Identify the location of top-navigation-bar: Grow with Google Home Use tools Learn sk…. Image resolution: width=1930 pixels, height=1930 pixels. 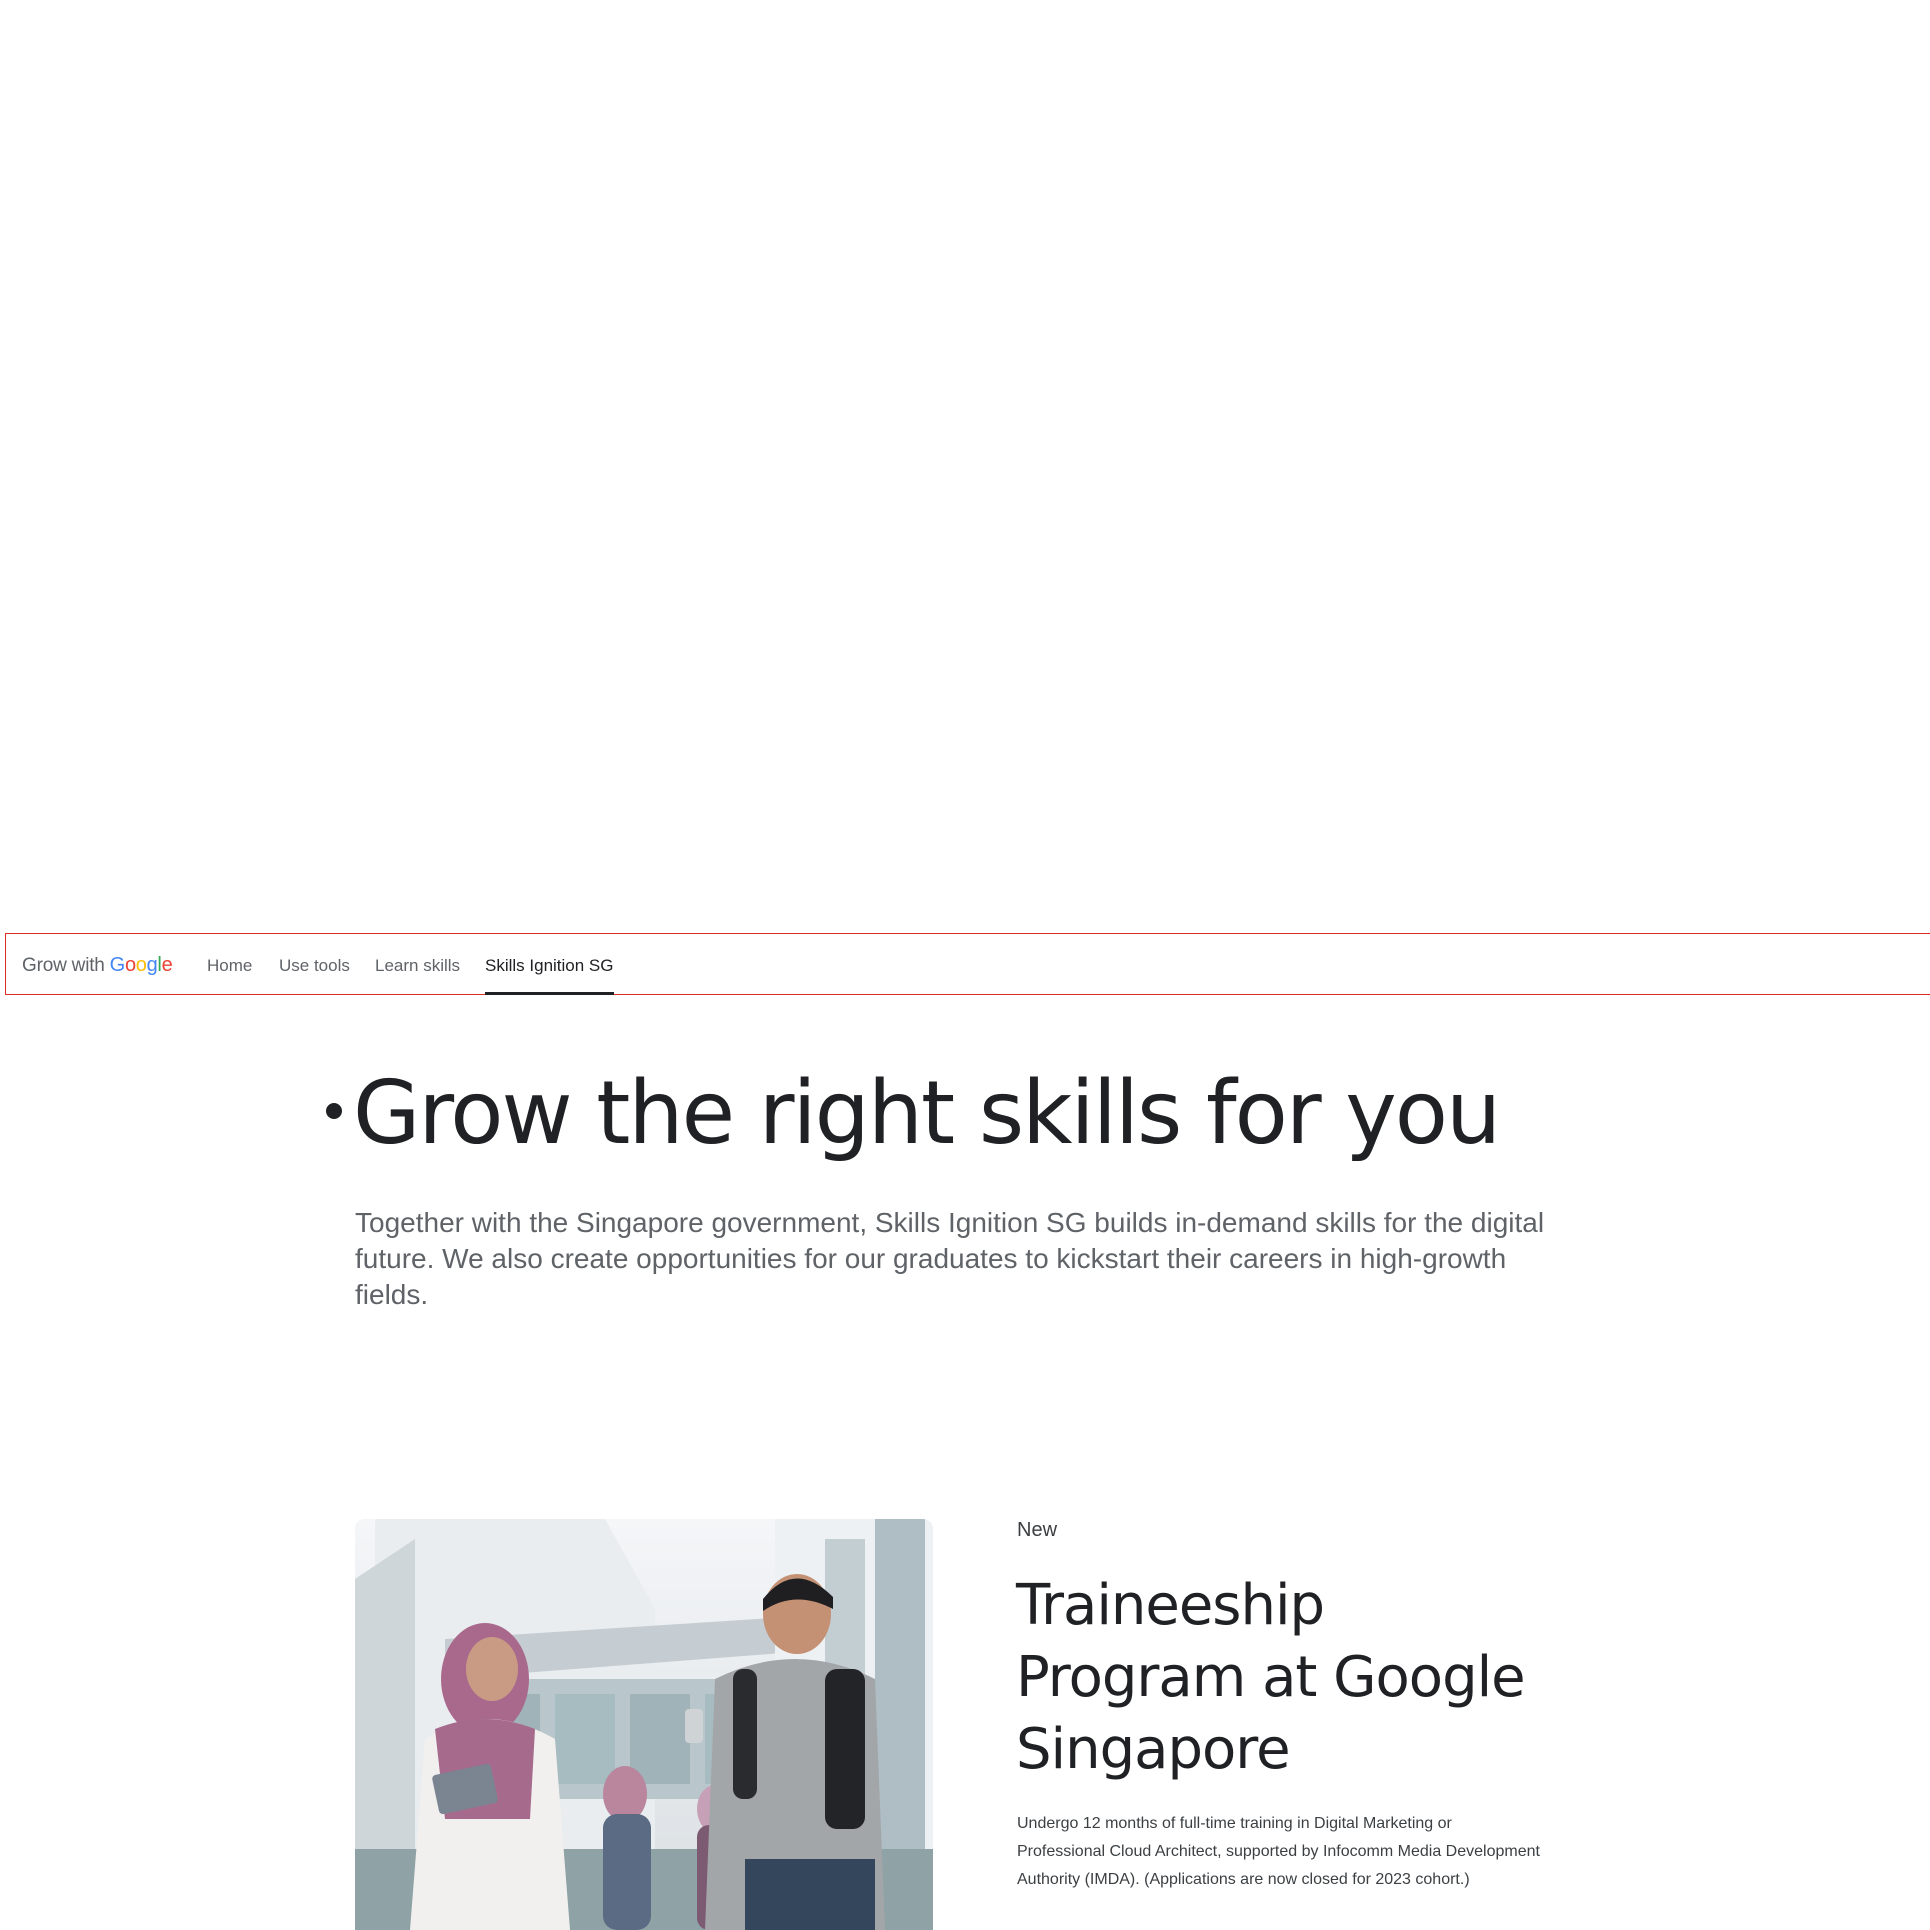
(967, 964).